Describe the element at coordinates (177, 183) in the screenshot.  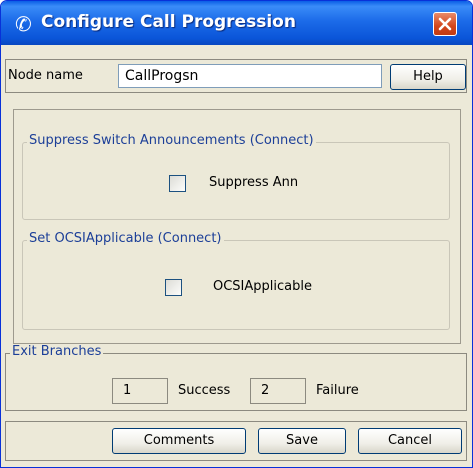
I see `suppress-ann-checkbox` at that location.